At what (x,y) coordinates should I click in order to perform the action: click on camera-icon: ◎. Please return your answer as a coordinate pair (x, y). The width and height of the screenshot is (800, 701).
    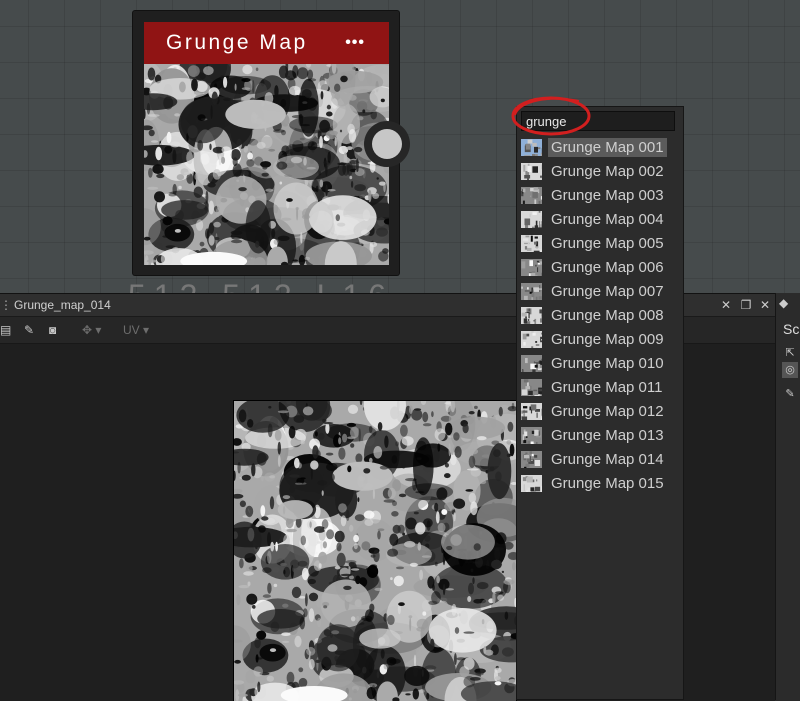
    Looking at the image, I should click on (790, 370).